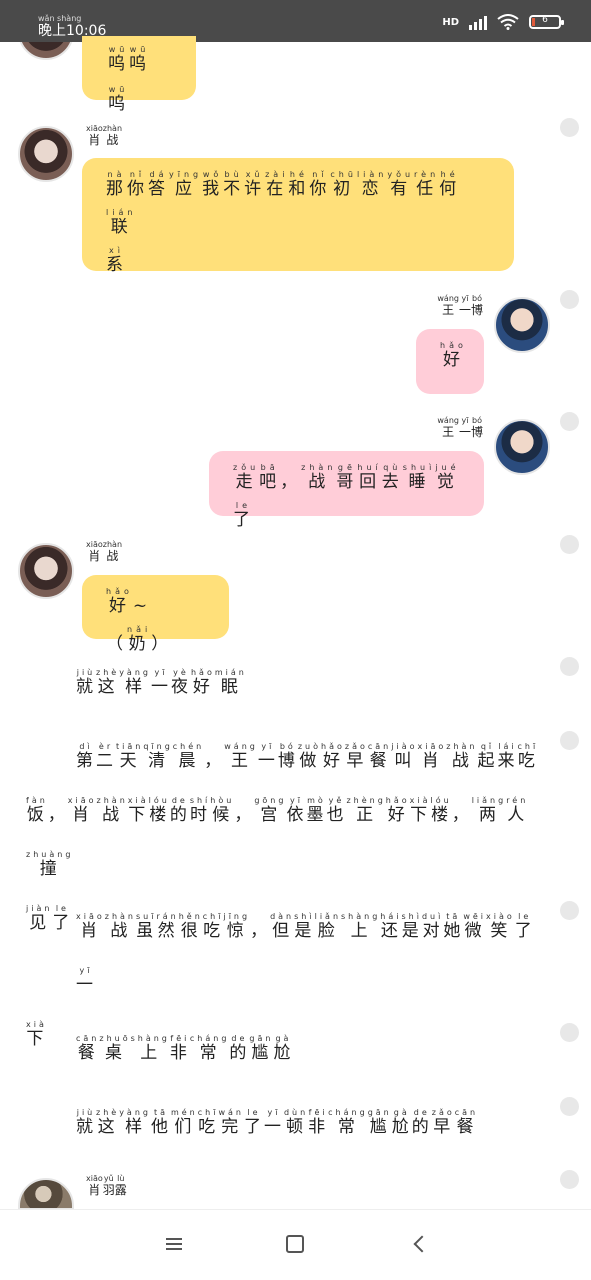 This screenshot has width=591, height=1280. I want to click on ruby-char: 顿dùn, so click(296, 1122).